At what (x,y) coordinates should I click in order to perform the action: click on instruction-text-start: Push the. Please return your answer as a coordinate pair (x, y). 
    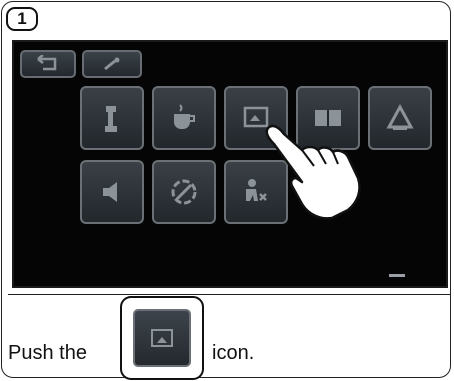
    Looking at the image, I should click on (47, 353).